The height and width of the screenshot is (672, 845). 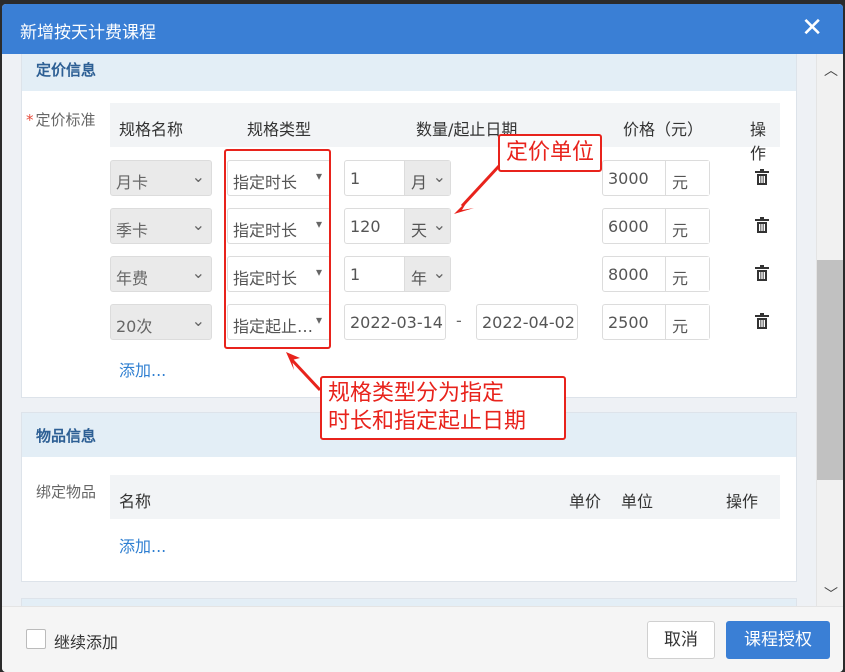 What do you see at coordinates (86, 642) in the screenshot?
I see `continue-label: 继续添加` at bounding box center [86, 642].